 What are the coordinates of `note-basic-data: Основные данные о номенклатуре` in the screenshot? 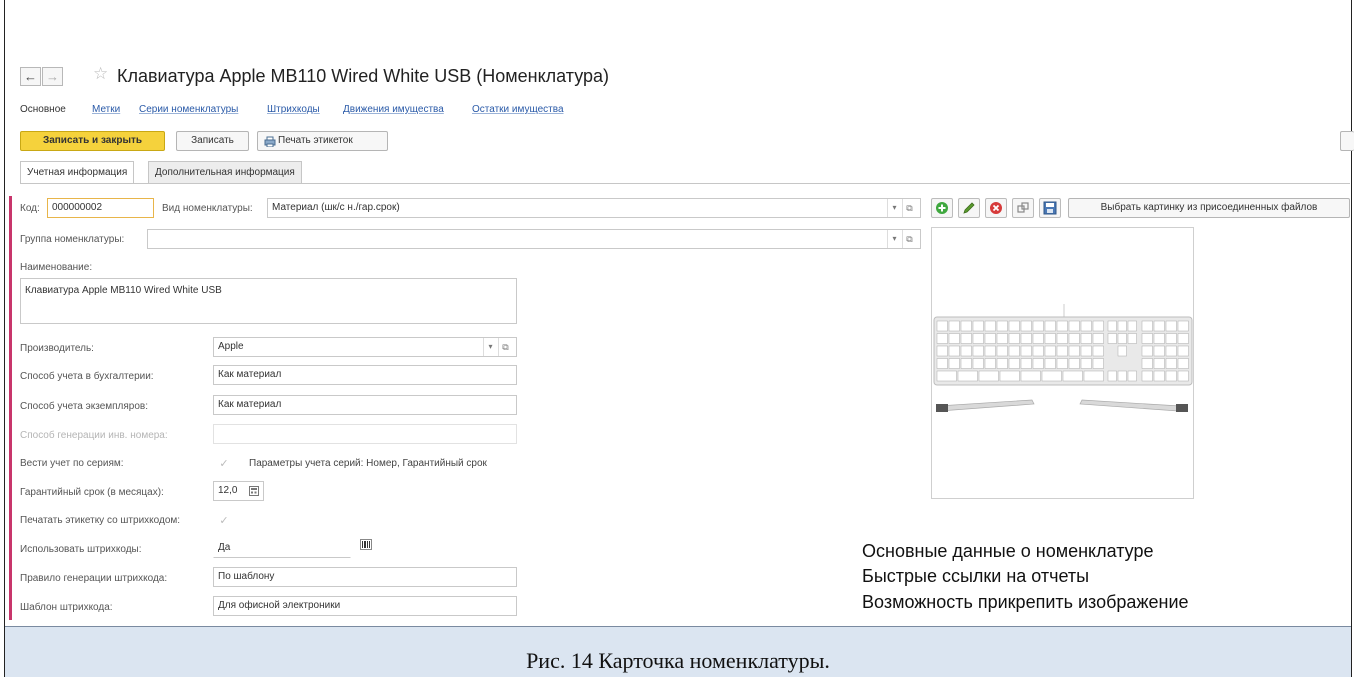 It's located at (1008, 551).